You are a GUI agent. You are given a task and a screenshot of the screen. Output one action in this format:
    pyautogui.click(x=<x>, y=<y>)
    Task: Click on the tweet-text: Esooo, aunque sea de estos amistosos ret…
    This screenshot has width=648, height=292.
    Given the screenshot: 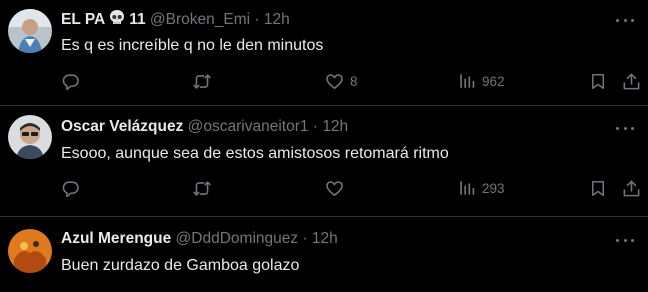 What is the action you would take?
    pyautogui.click(x=255, y=153)
    